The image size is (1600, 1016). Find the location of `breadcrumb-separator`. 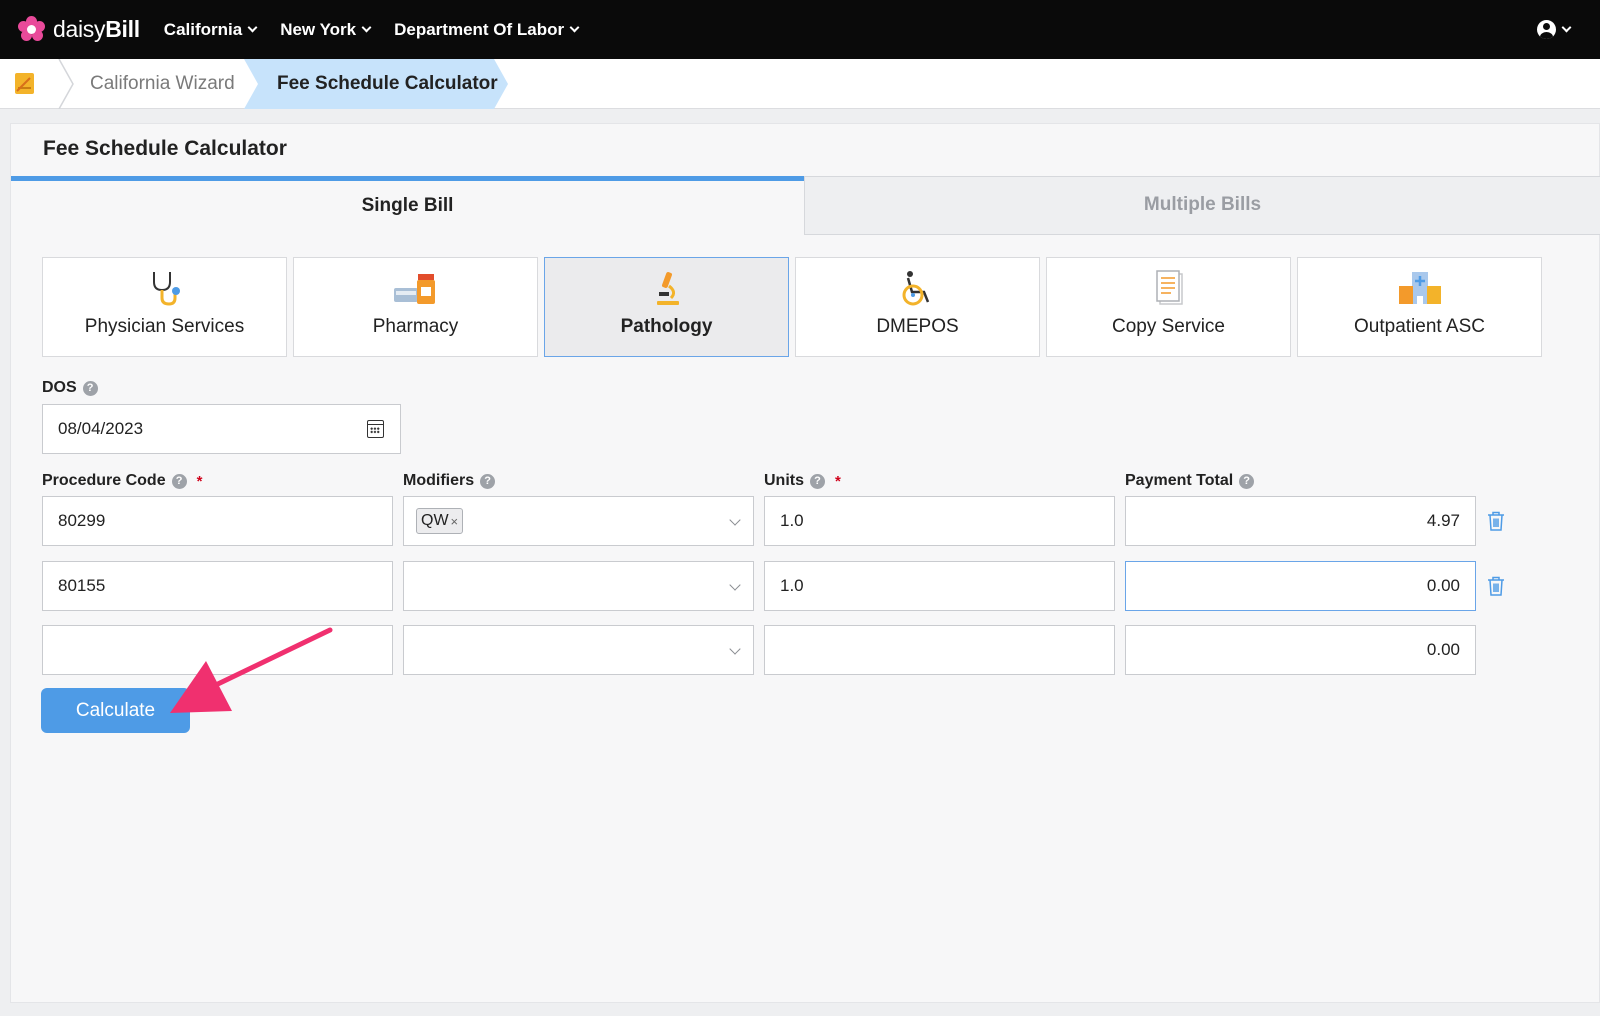

breadcrumb-separator is located at coordinates (66, 84).